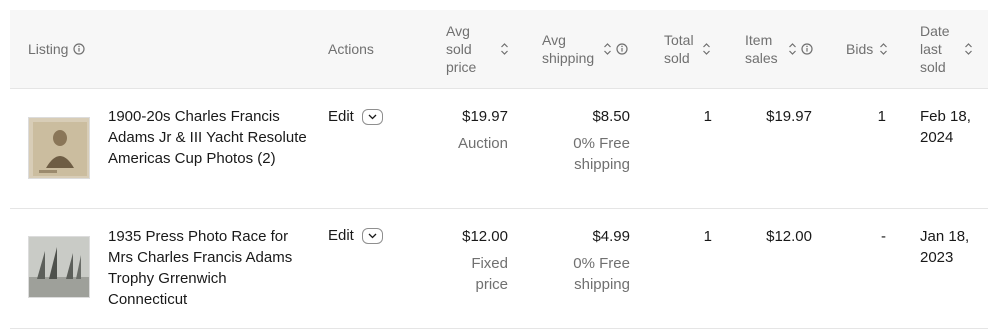  What do you see at coordinates (779, 49) in the screenshot?
I see `column-item-sales: Item sales` at bounding box center [779, 49].